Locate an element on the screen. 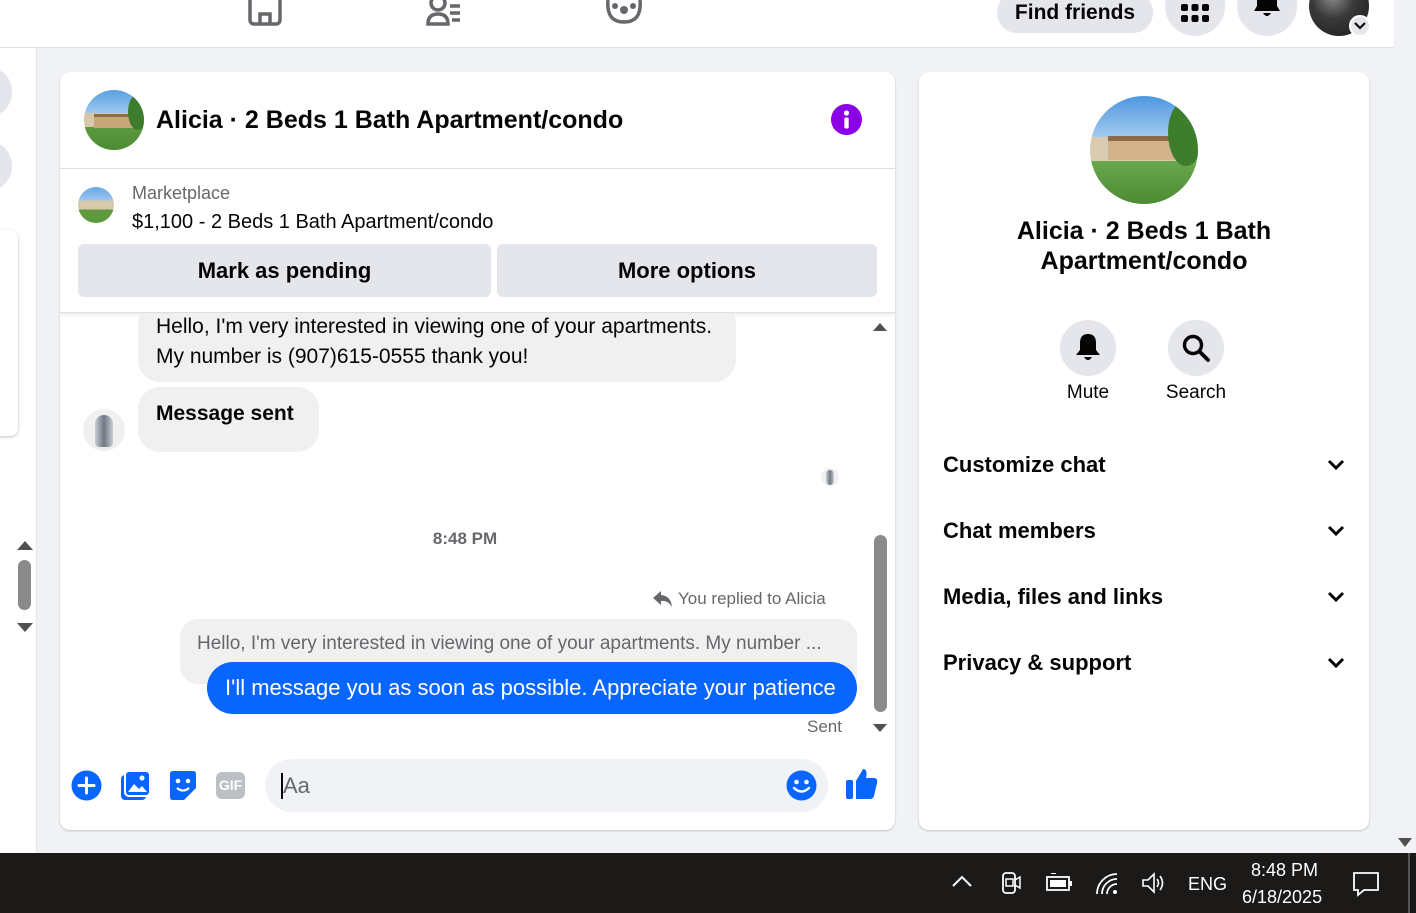  reply-arrow-icon is located at coordinates (662, 599).